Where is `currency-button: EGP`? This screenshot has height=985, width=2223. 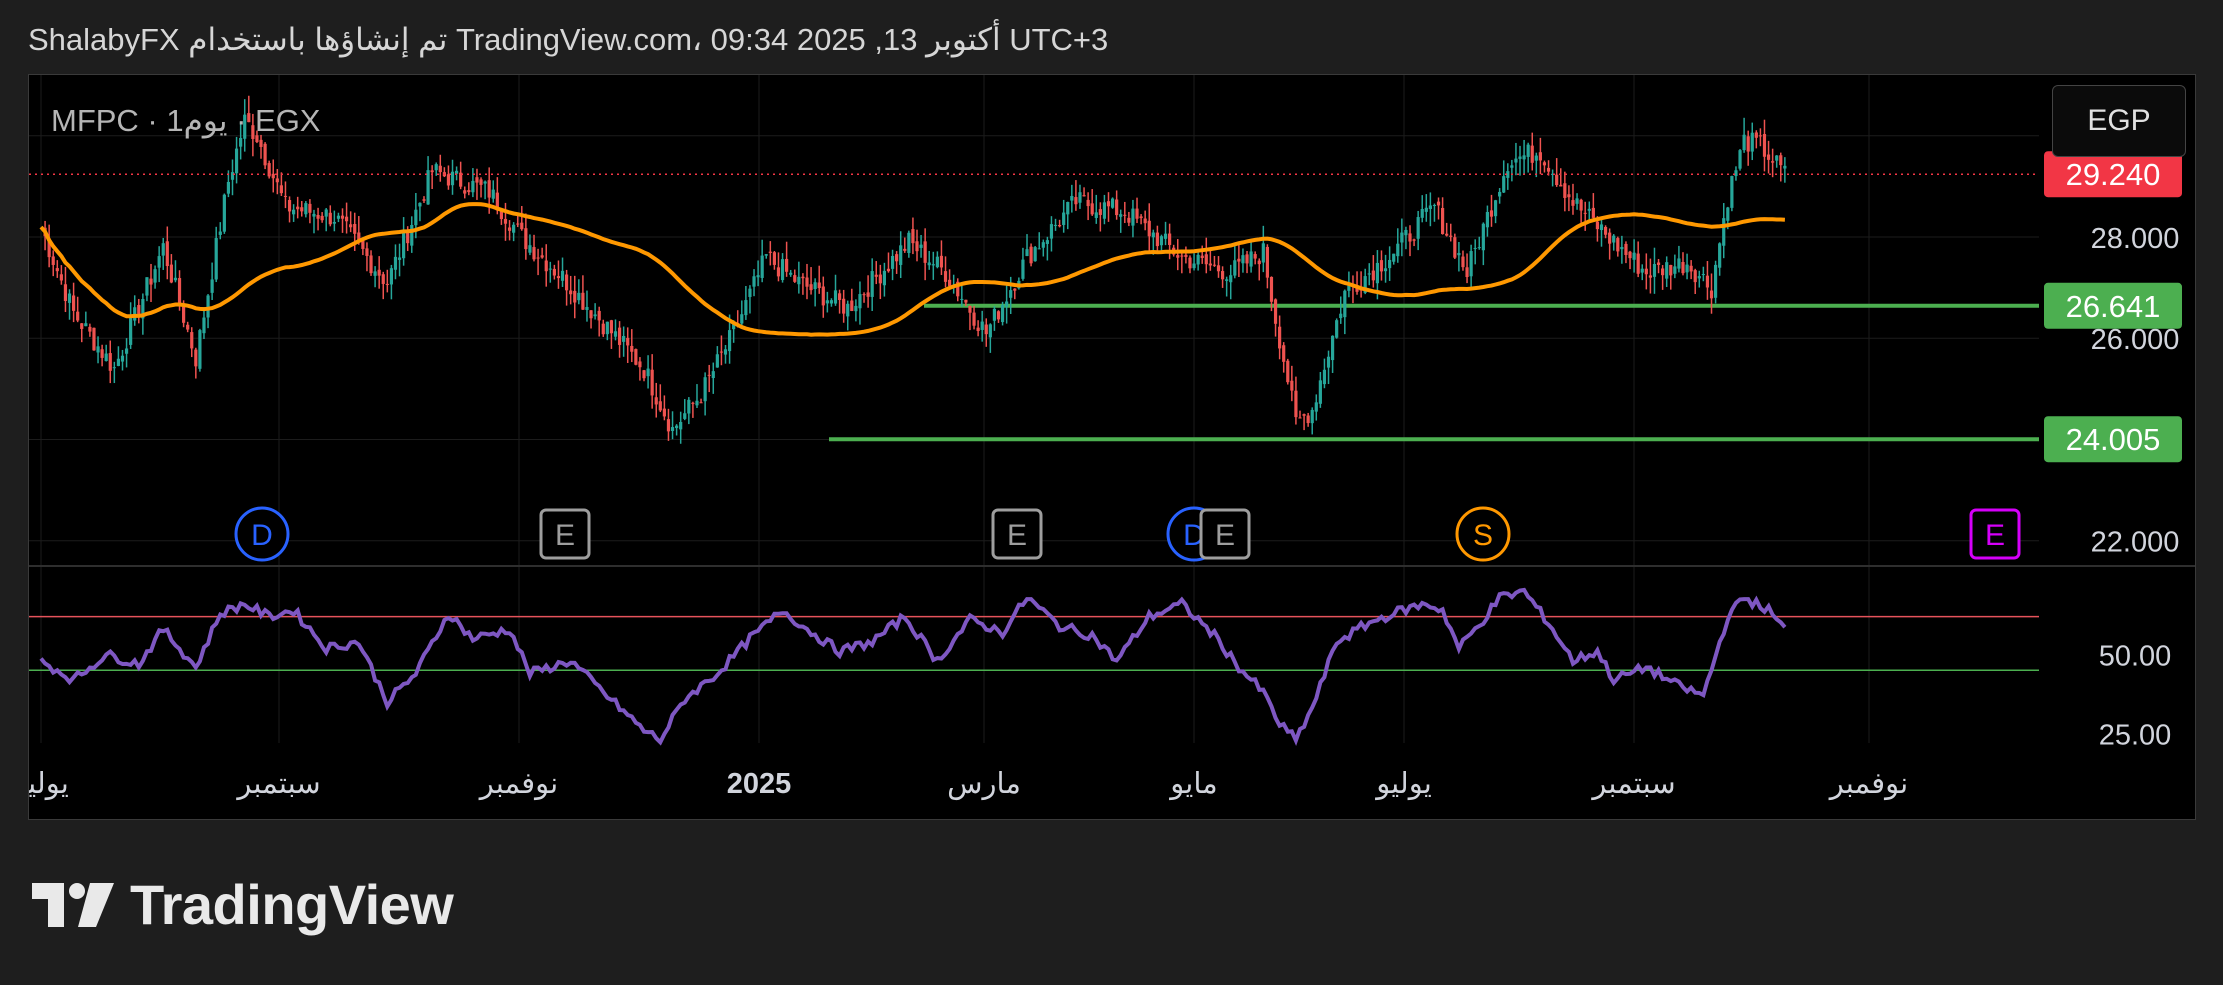
currency-button: EGP is located at coordinates (2119, 121).